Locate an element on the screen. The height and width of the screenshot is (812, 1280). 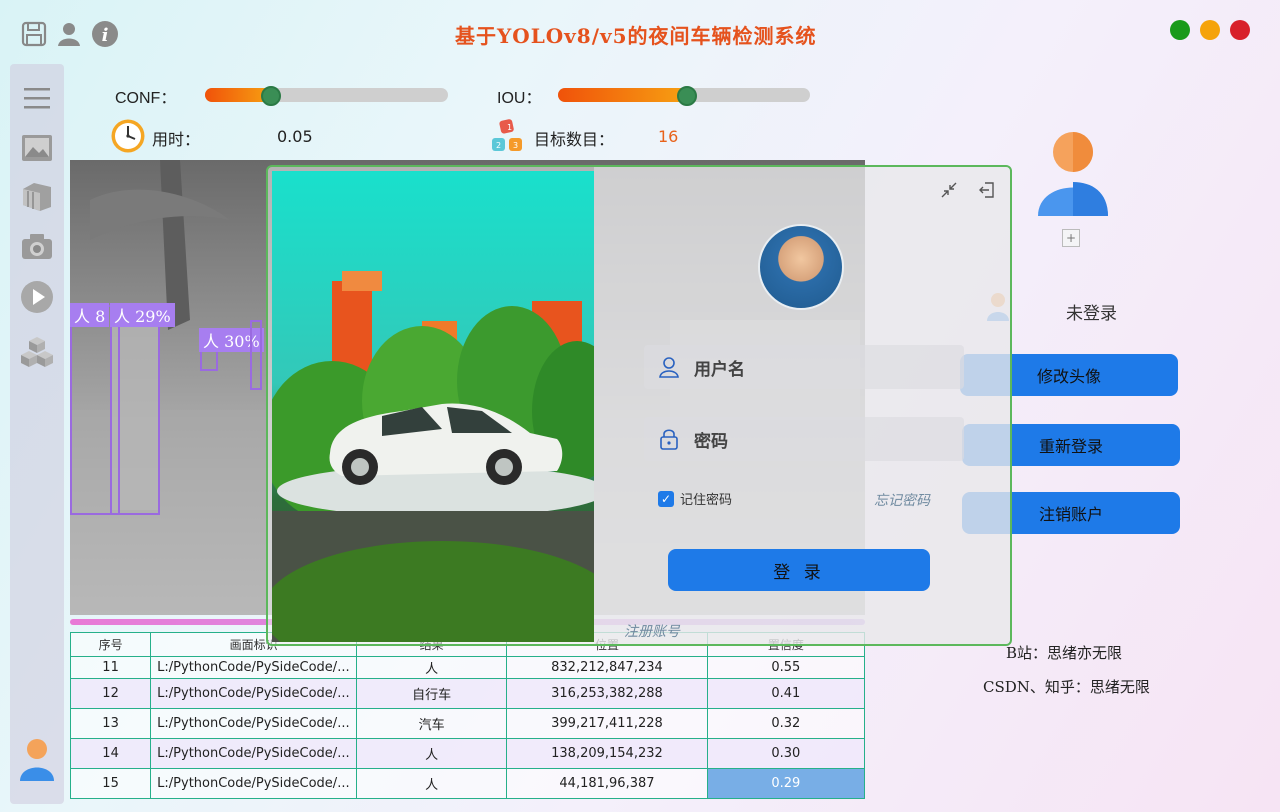
detection-tag: 人 29% is located at coordinates (142, 315).